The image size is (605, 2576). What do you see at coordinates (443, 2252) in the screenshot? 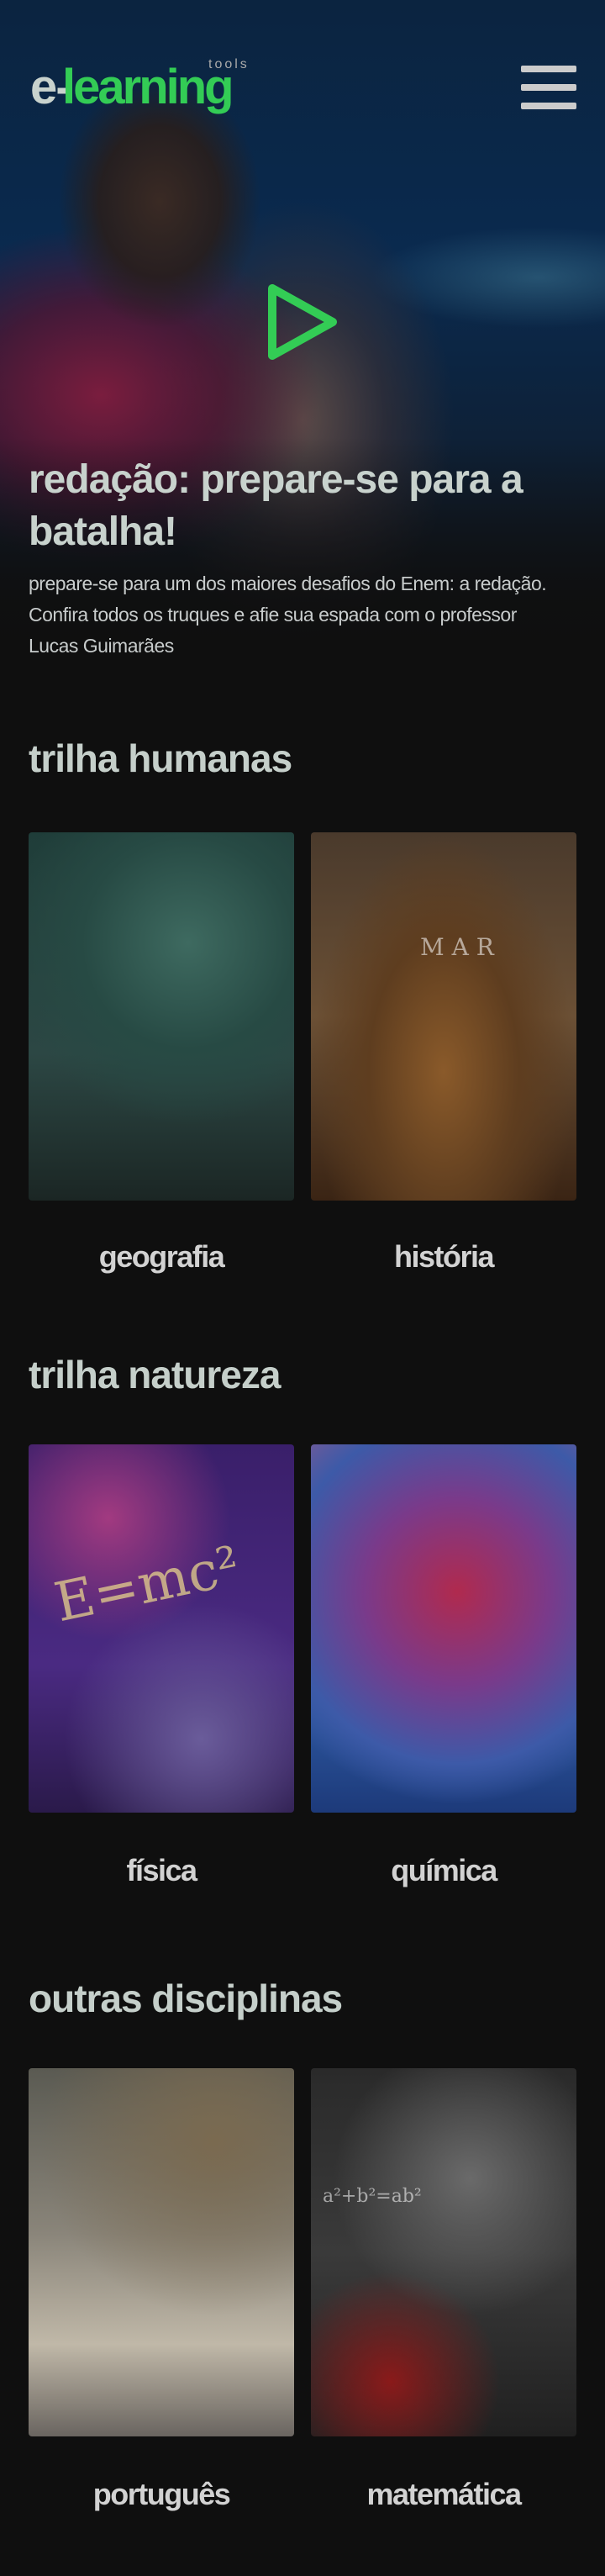
I see `card-matematica: a²+b²=ab²` at bounding box center [443, 2252].